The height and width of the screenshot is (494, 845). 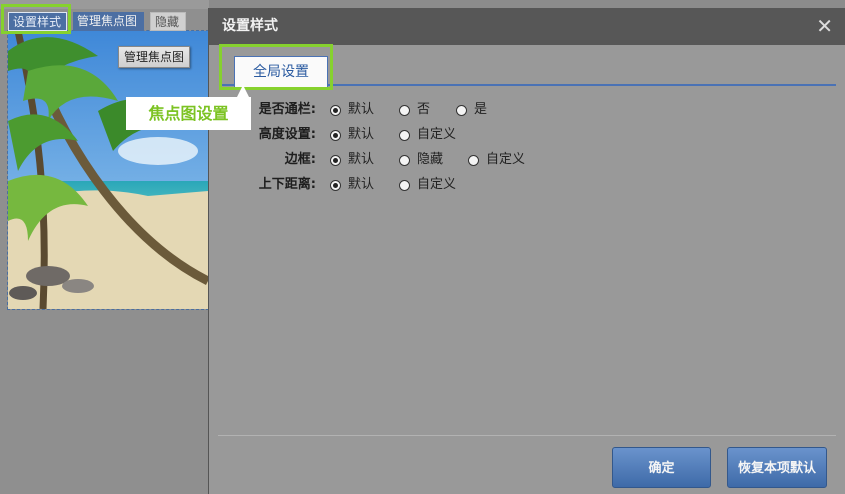 I want to click on focus-image-settings-callout: 焦点图设置, so click(x=188, y=107).